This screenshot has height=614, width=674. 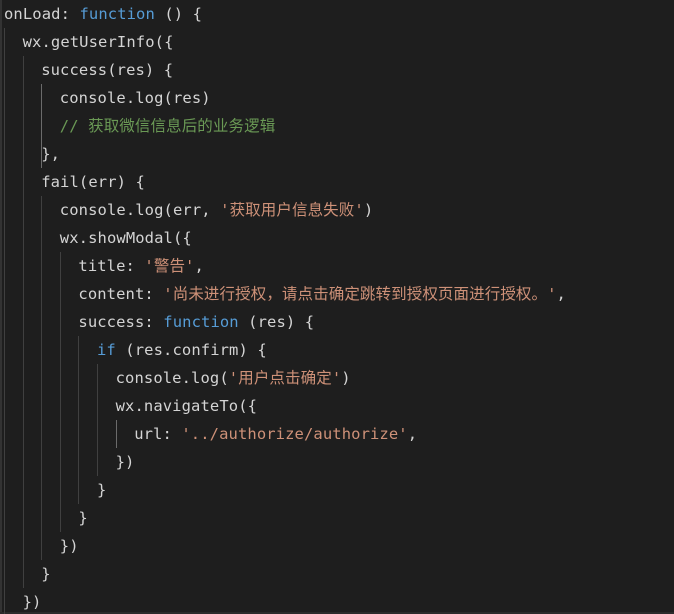 I want to click on code-line: wx.navigateTo({, so click(x=337, y=406).